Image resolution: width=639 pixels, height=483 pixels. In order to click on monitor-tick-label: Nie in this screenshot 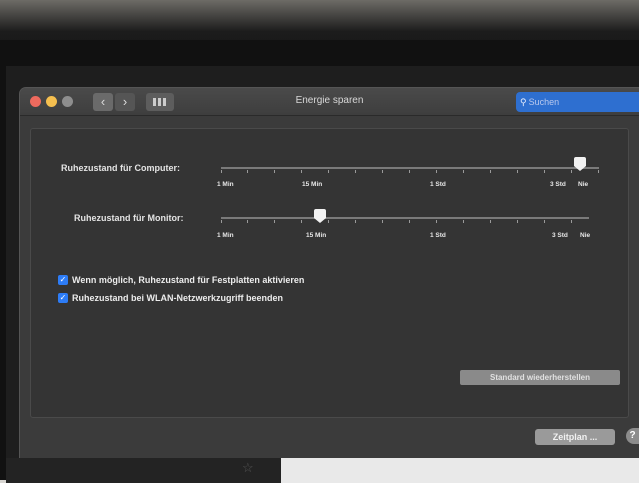, I will do `click(585, 235)`.